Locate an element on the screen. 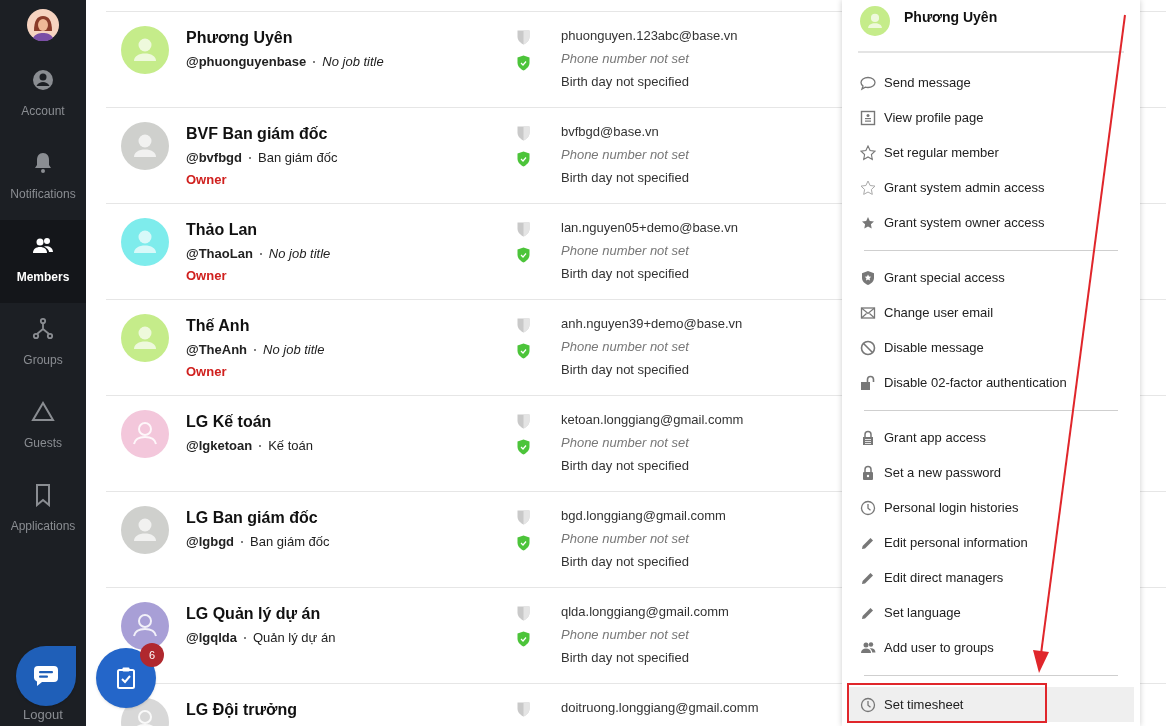  sidebar-item: Guests is located at coordinates (43, 427).